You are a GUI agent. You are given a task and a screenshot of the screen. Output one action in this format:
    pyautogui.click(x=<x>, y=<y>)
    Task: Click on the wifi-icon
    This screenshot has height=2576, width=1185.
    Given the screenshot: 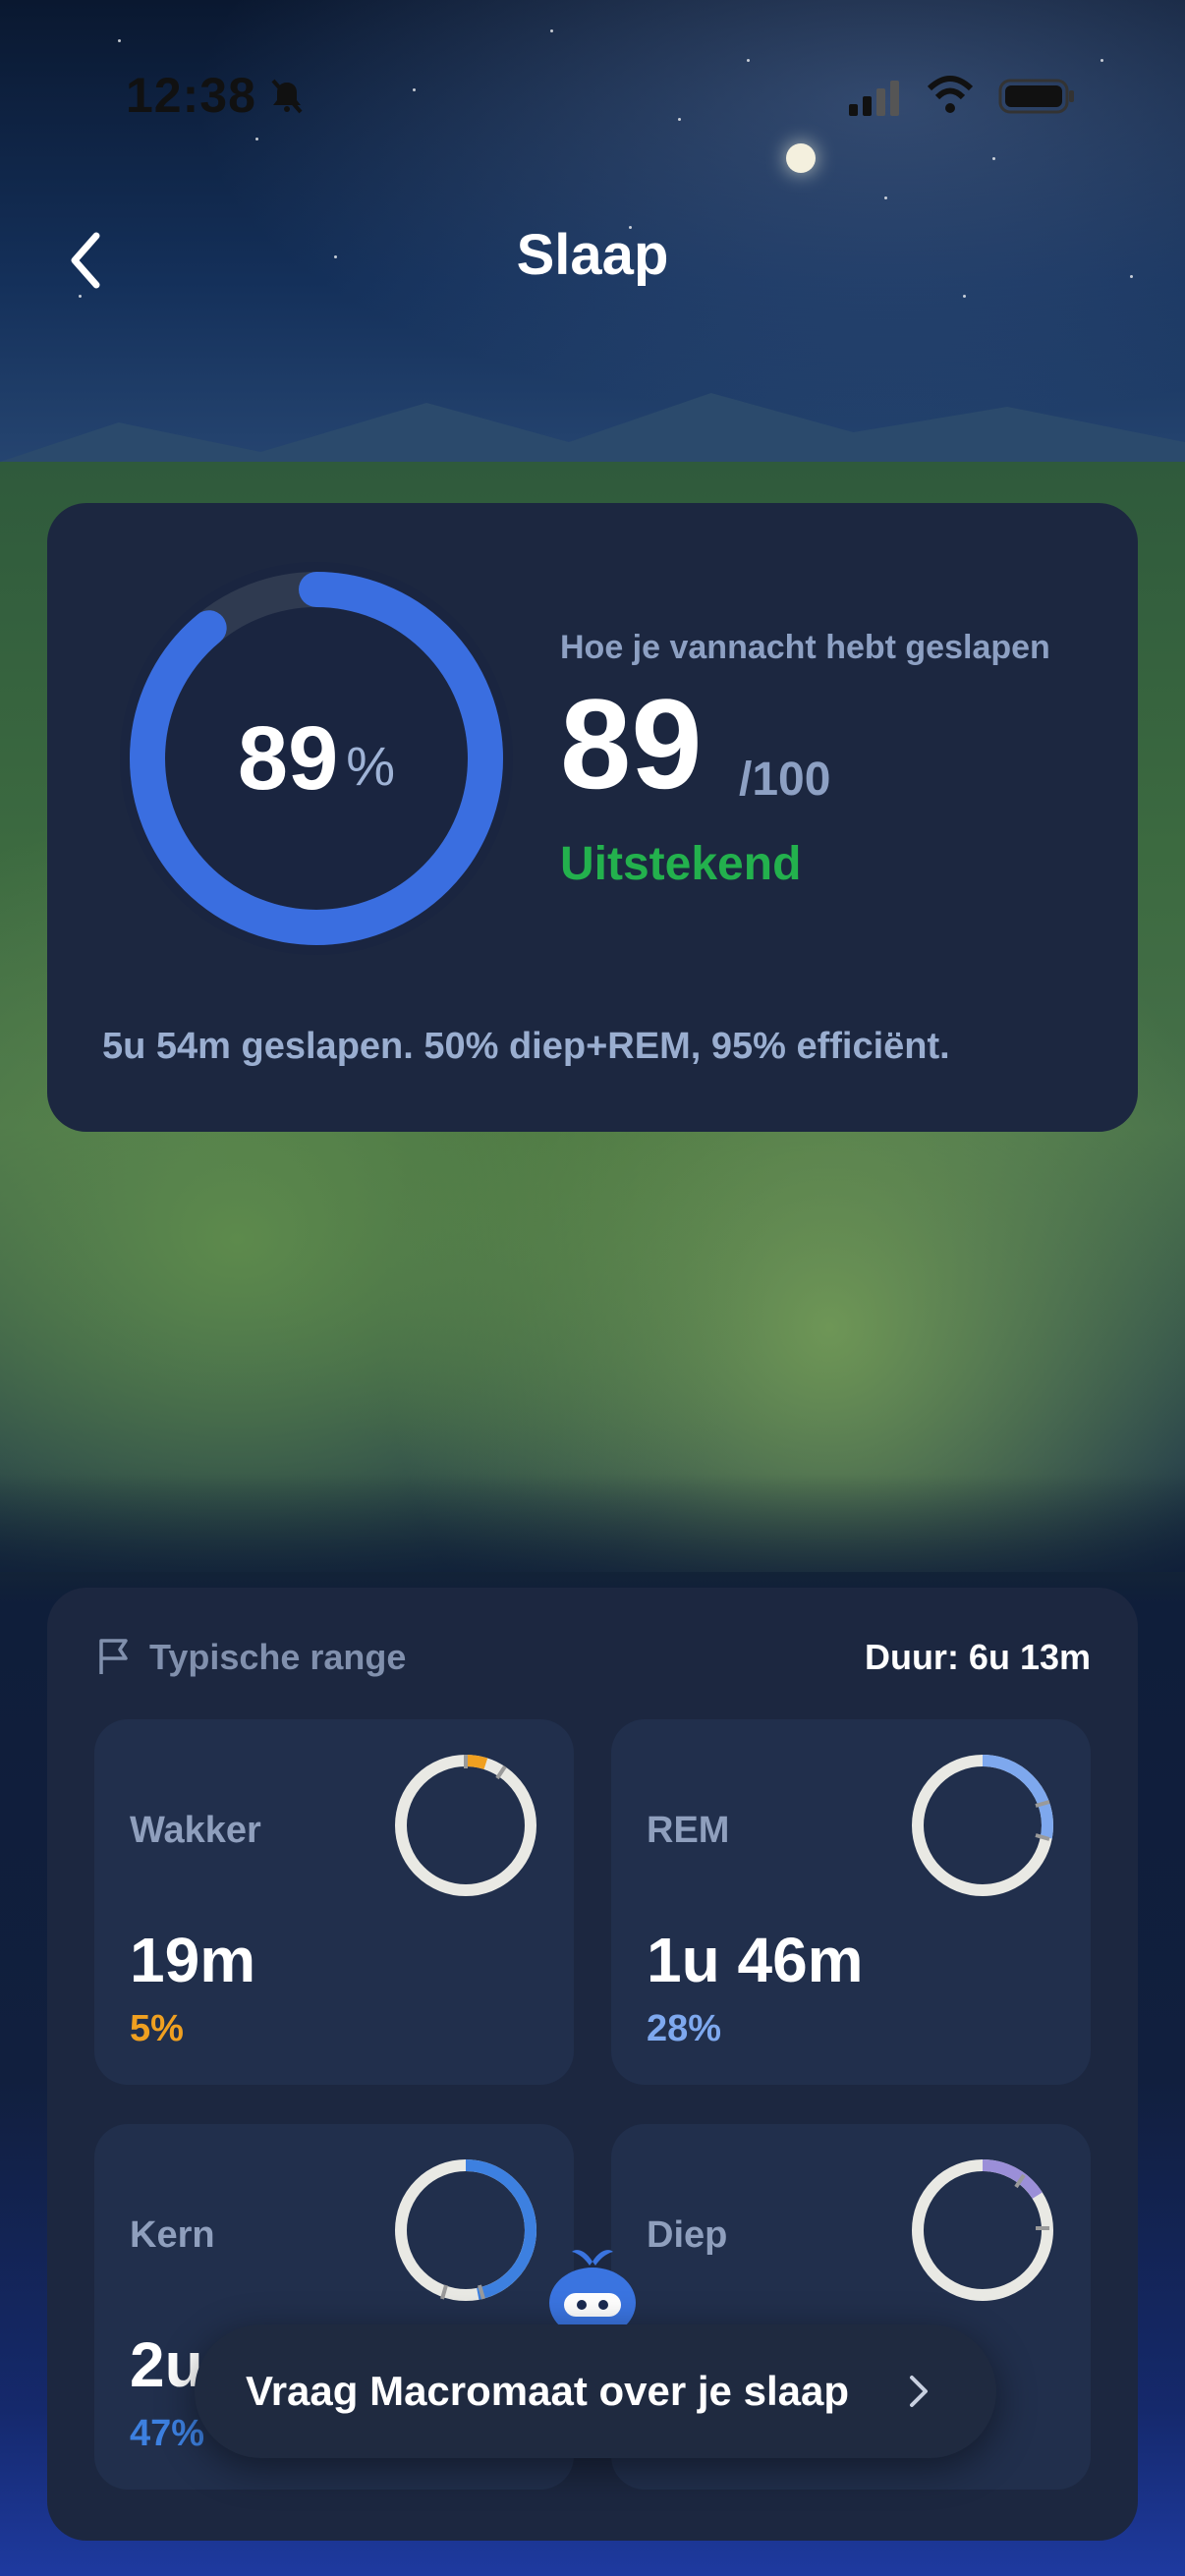 What is the action you would take?
    pyautogui.click(x=951, y=94)
    